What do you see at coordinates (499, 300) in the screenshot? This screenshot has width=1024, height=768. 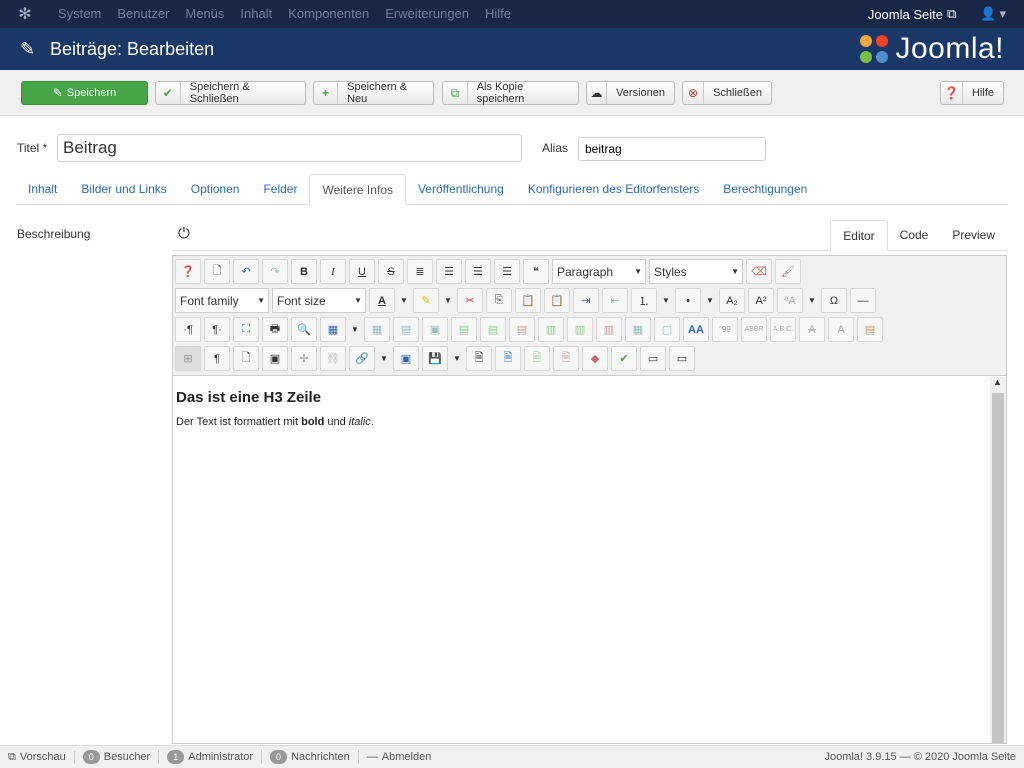 I see `copy-icon: ⎘` at bounding box center [499, 300].